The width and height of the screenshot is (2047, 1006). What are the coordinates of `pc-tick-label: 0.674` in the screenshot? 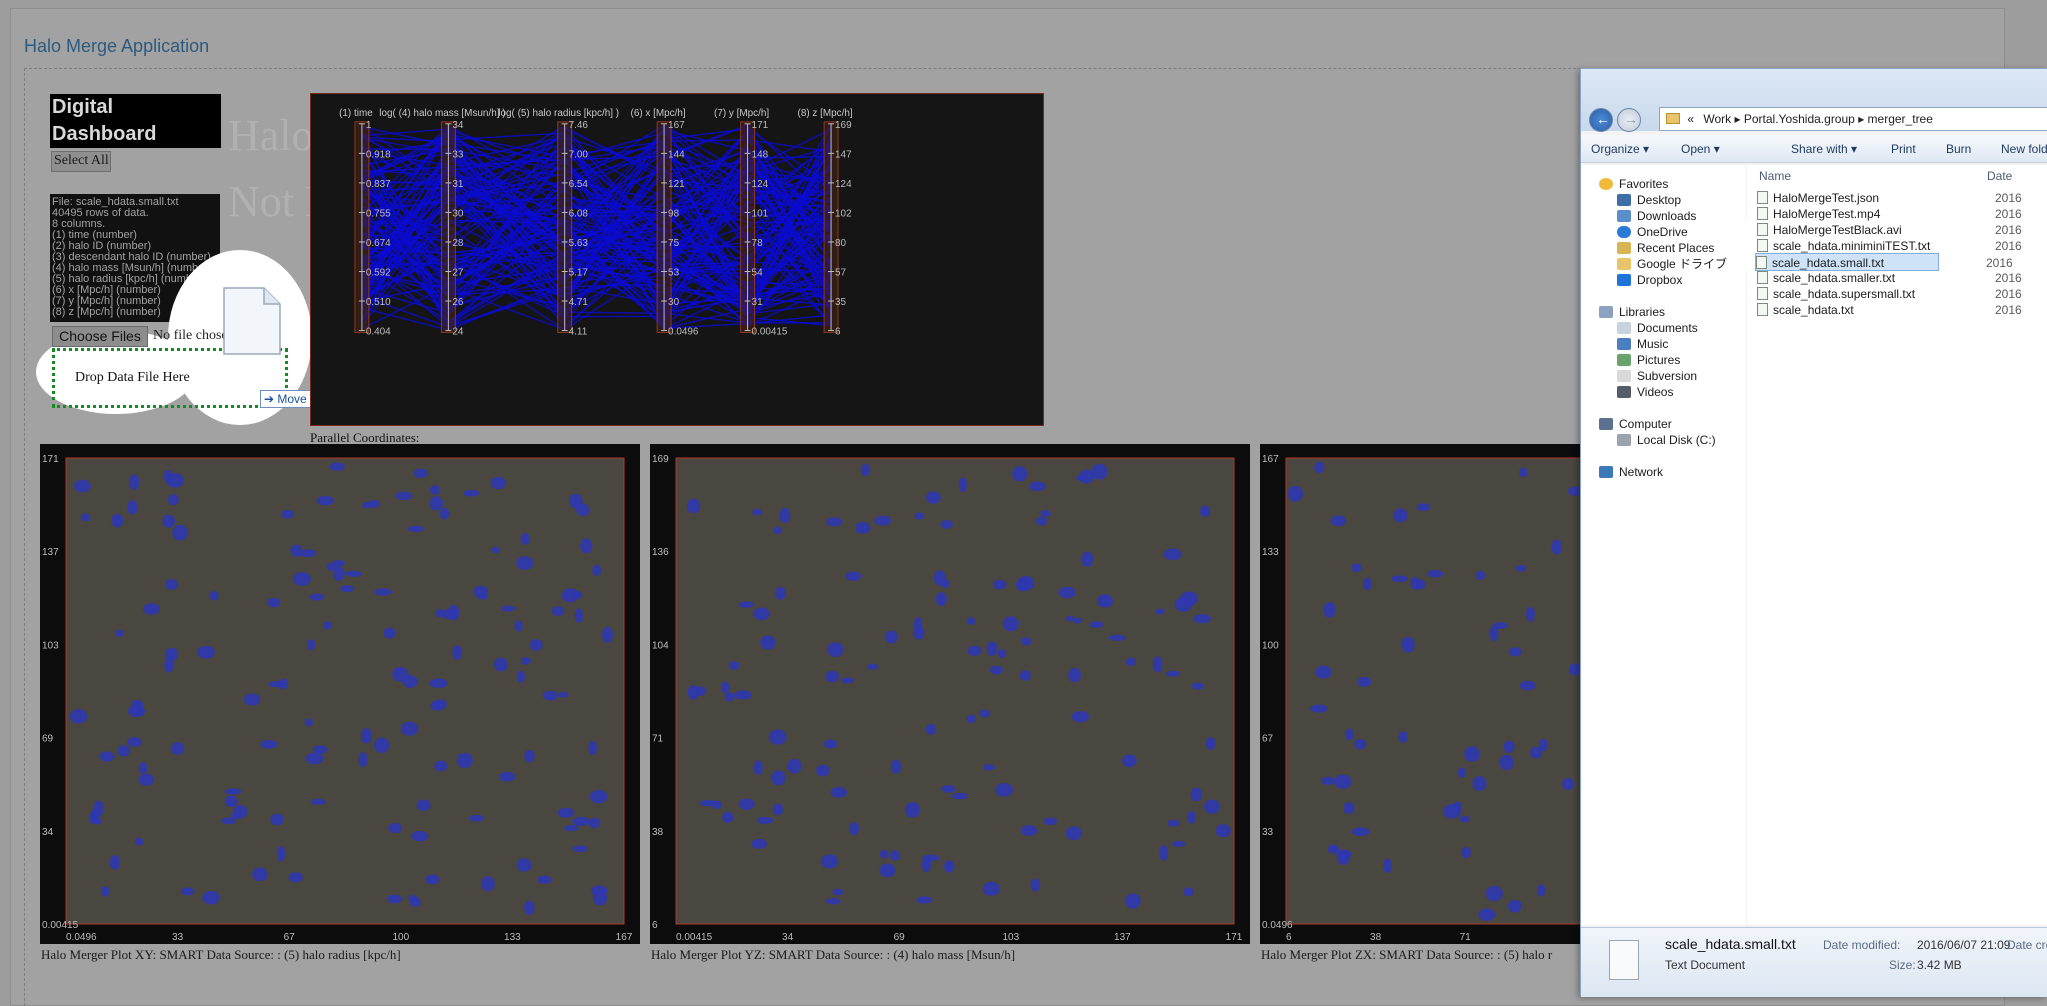 It's located at (378, 243).